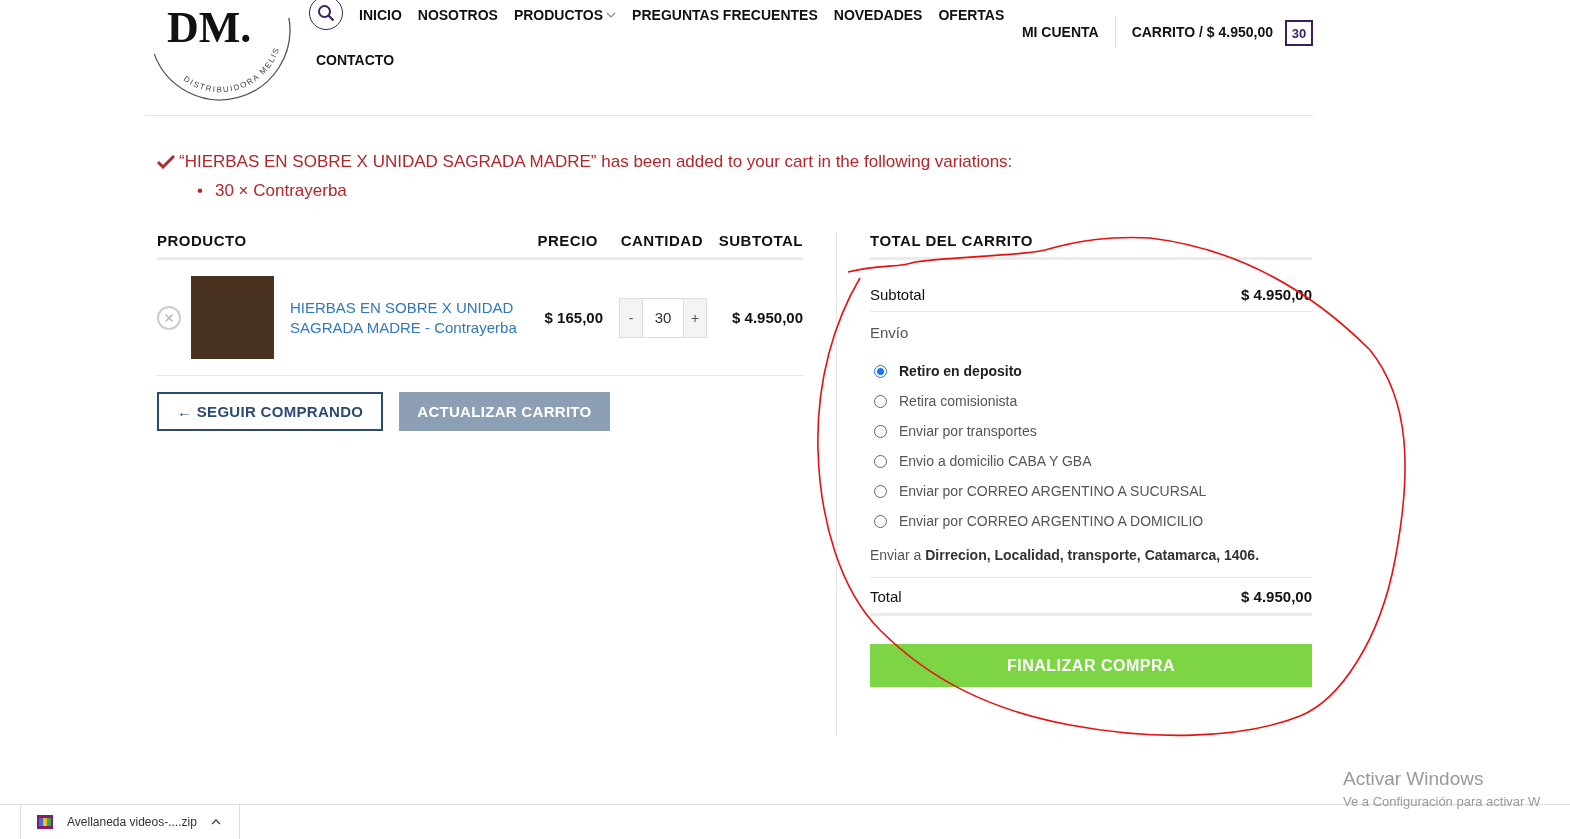  I want to click on shipping-label: Envío, so click(890, 332).